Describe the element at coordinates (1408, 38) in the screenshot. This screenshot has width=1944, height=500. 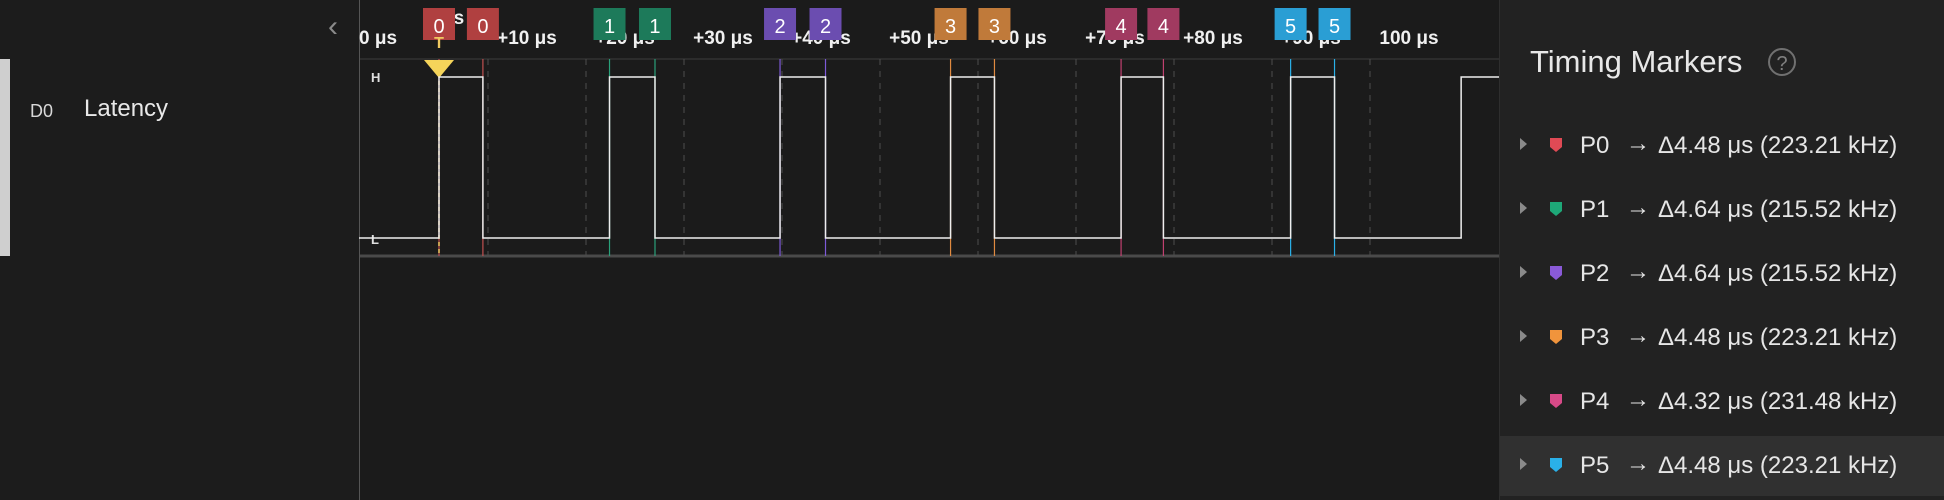
I see `tick-label: 100 μs` at that location.